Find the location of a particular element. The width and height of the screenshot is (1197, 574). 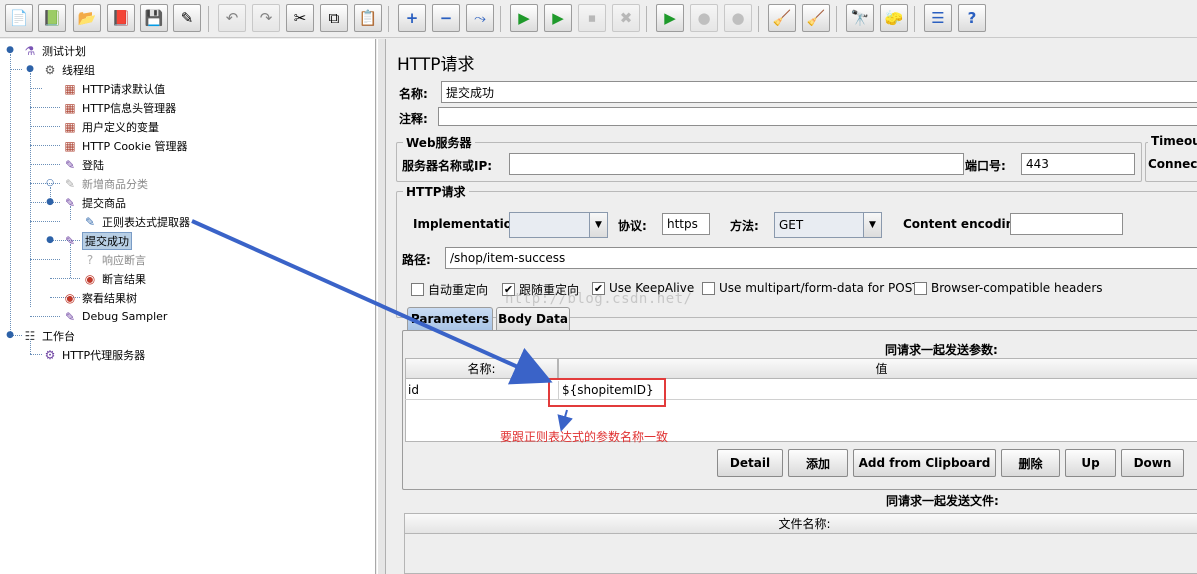

highlight-box is located at coordinates (607, 392).